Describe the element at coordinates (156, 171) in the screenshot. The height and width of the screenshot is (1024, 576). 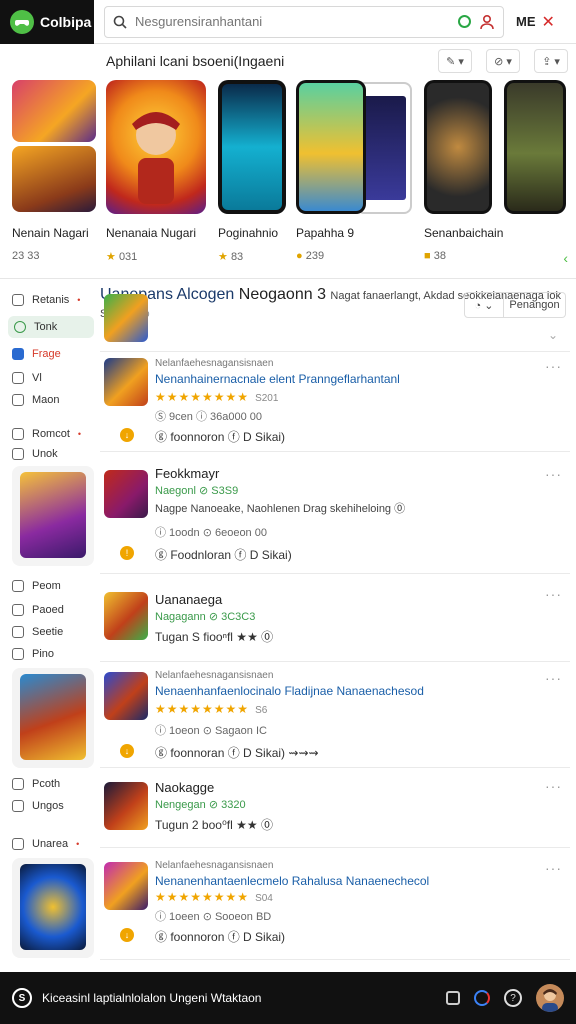
I see `featured-card: Nenanaia Nugari ★ 031` at that location.